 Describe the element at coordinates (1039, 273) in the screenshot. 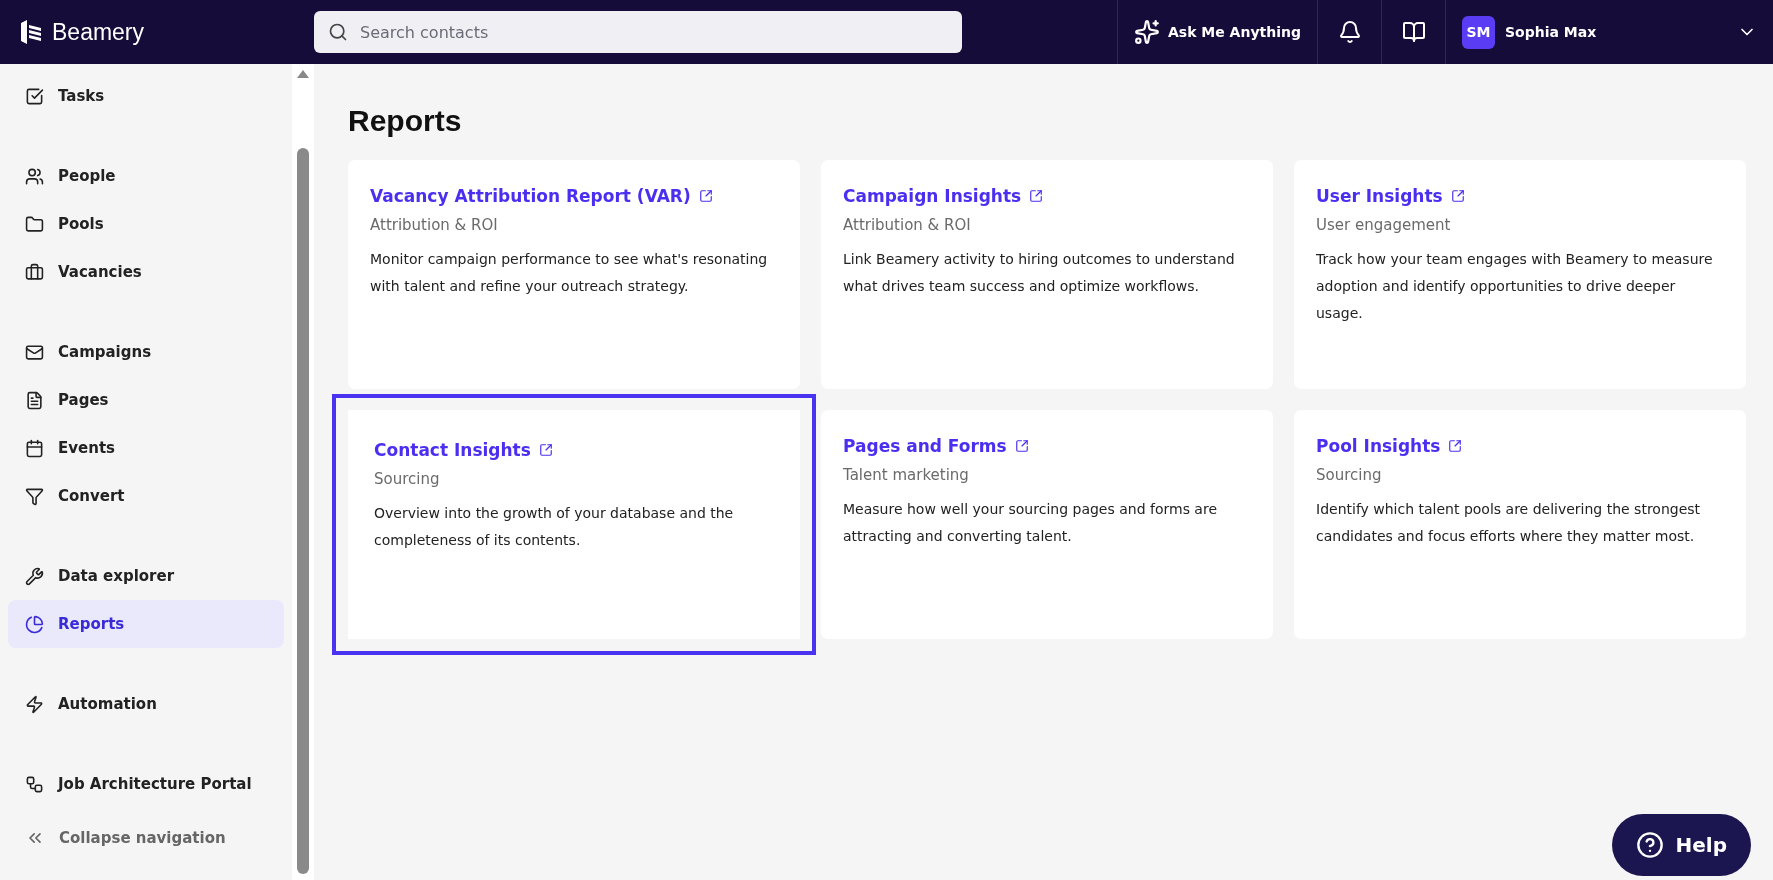

I see `report-description: Link Beamery activity to hiring outcomes to understand what drives team success and optimize workflows.` at that location.